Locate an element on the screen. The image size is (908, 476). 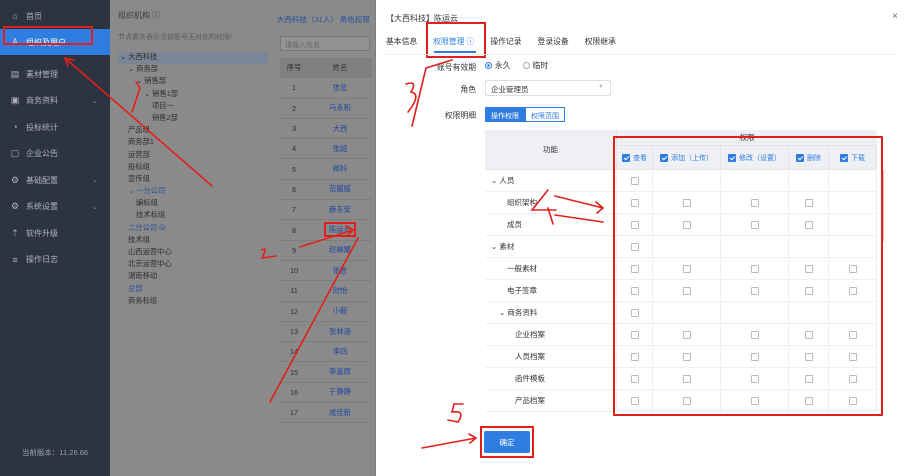
table-row: 17 成佳新 is located at coordinates (326, 413).